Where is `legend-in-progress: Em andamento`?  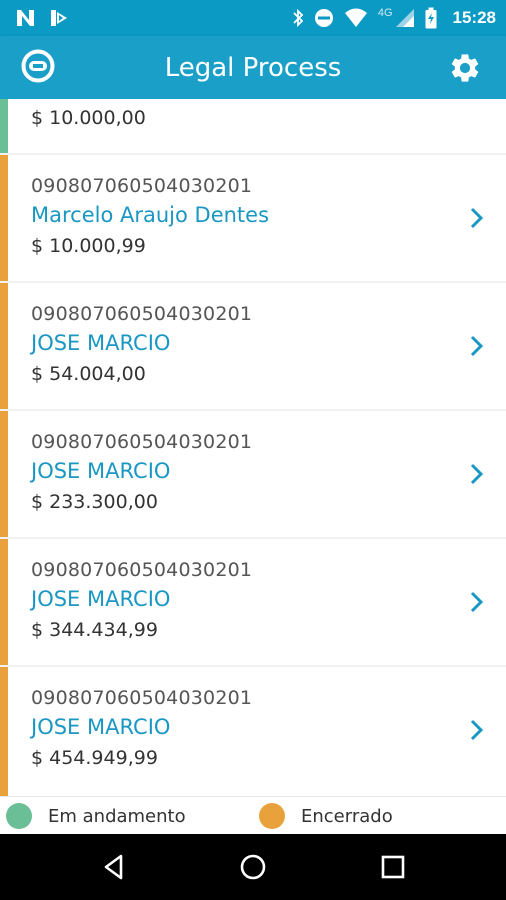
legend-in-progress: Em andamento is located at coordinates (96, 816).